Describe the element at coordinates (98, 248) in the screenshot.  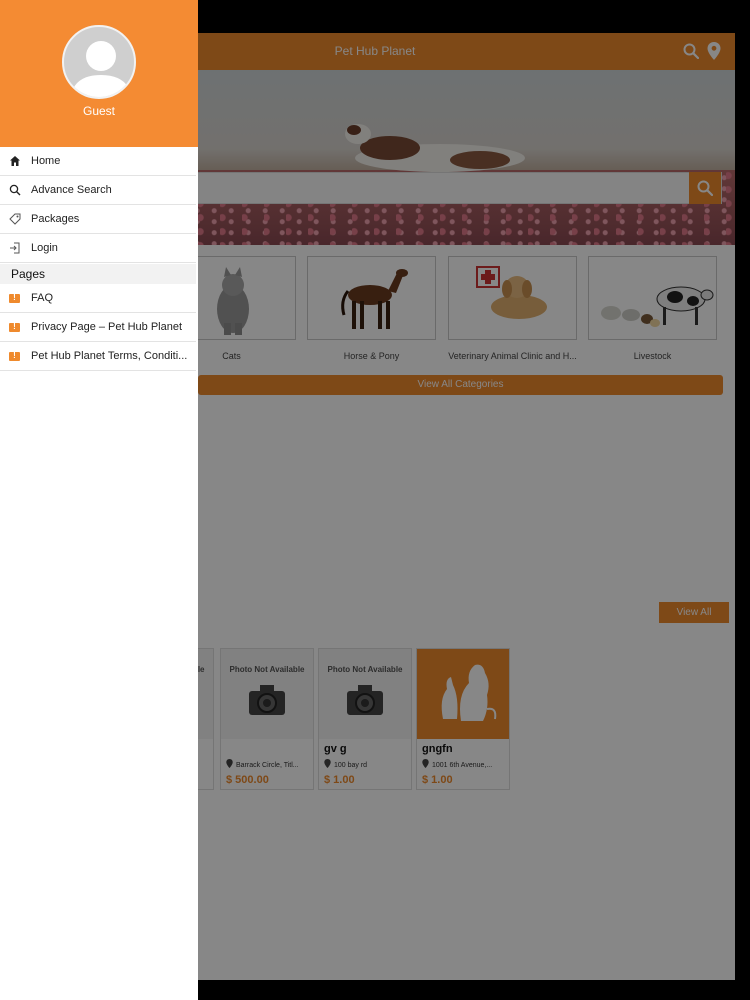
I see `menu-item-login: Login` at that location.